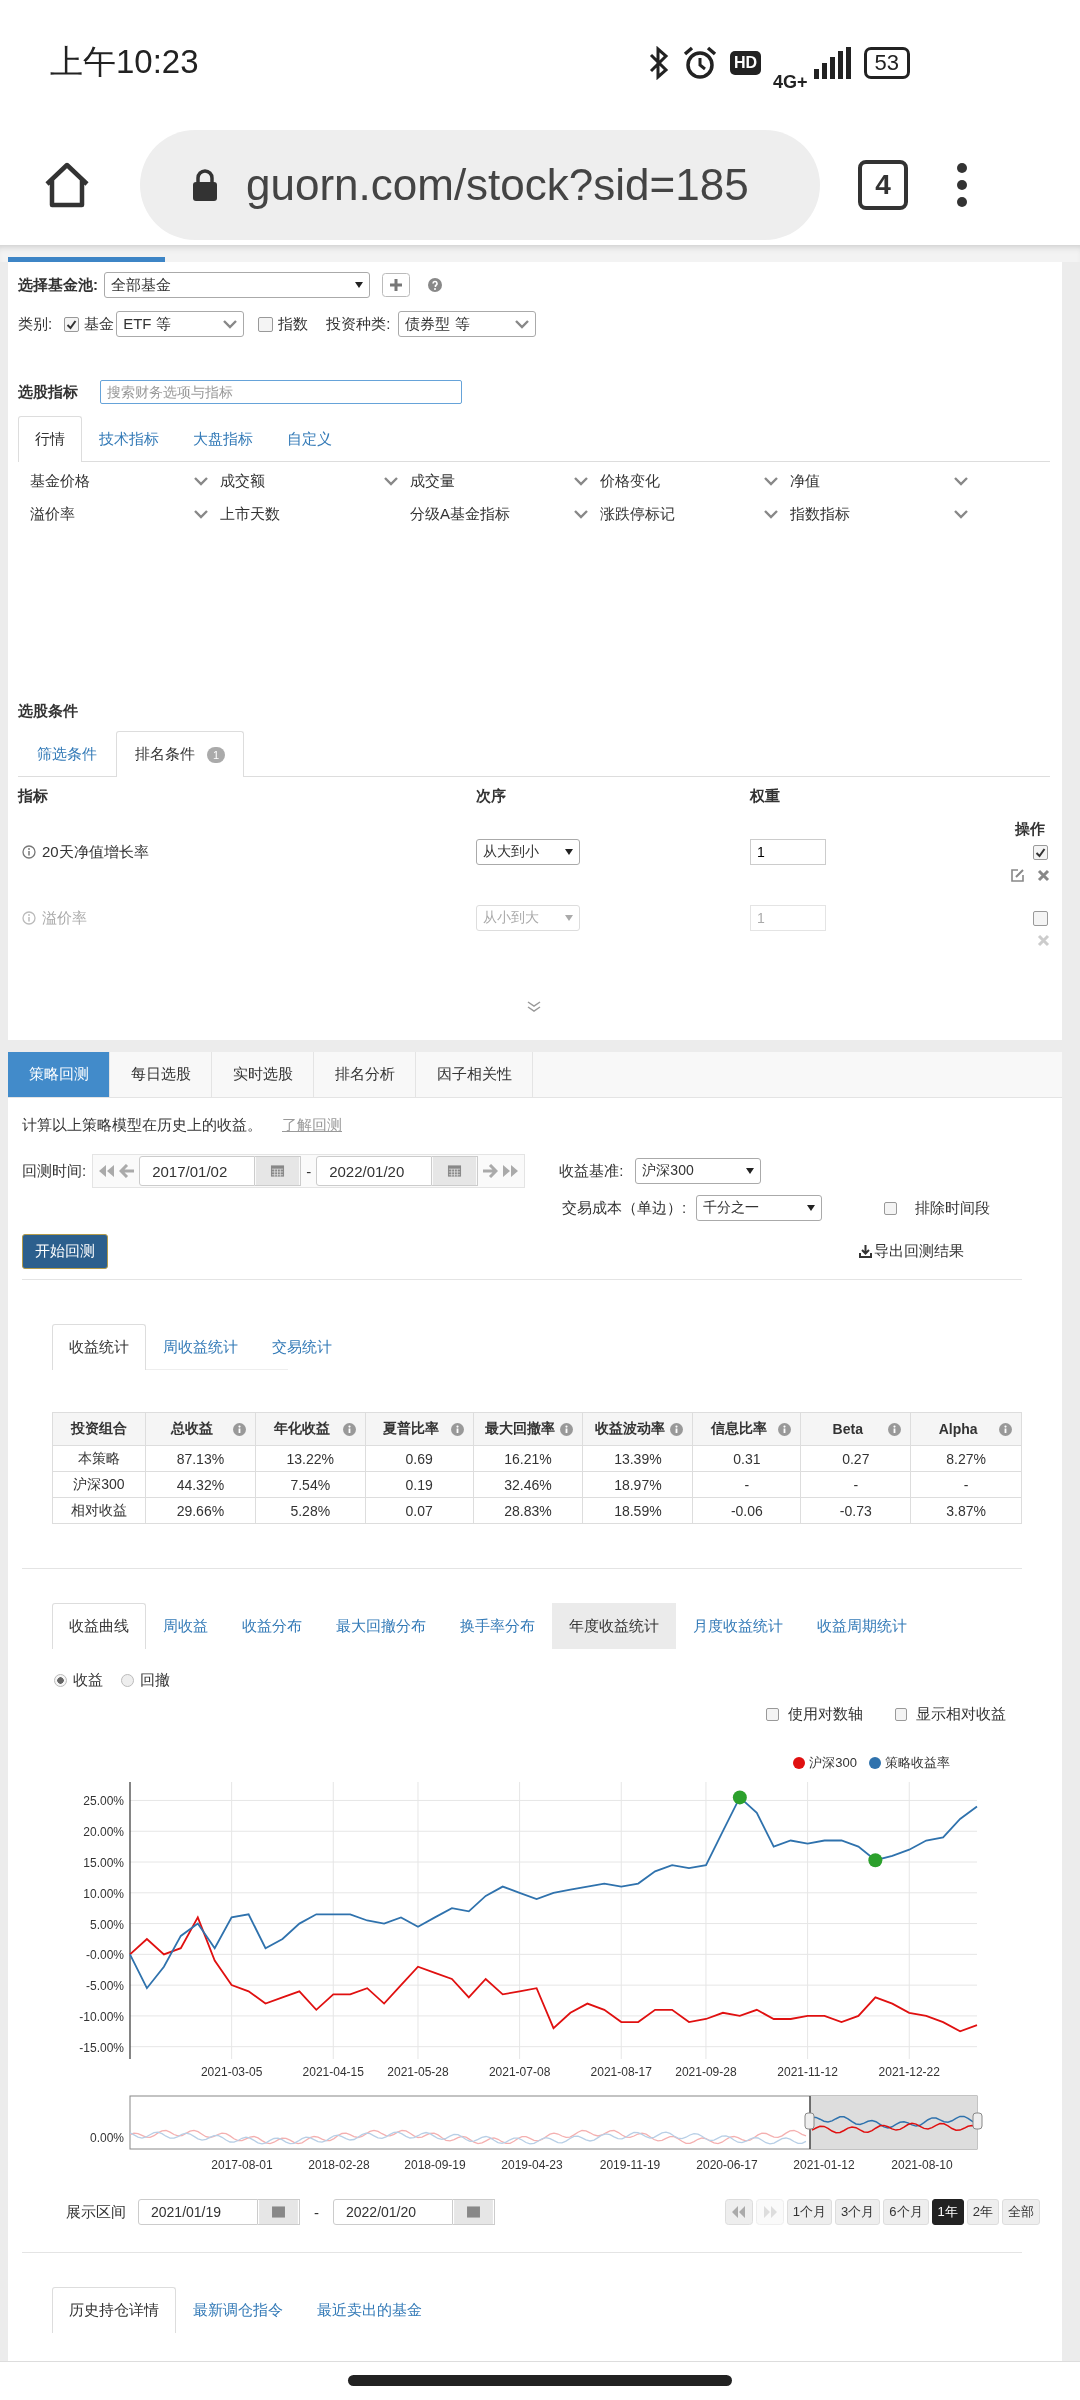  I want to click on range-button: 2年, so click(982, 2212).